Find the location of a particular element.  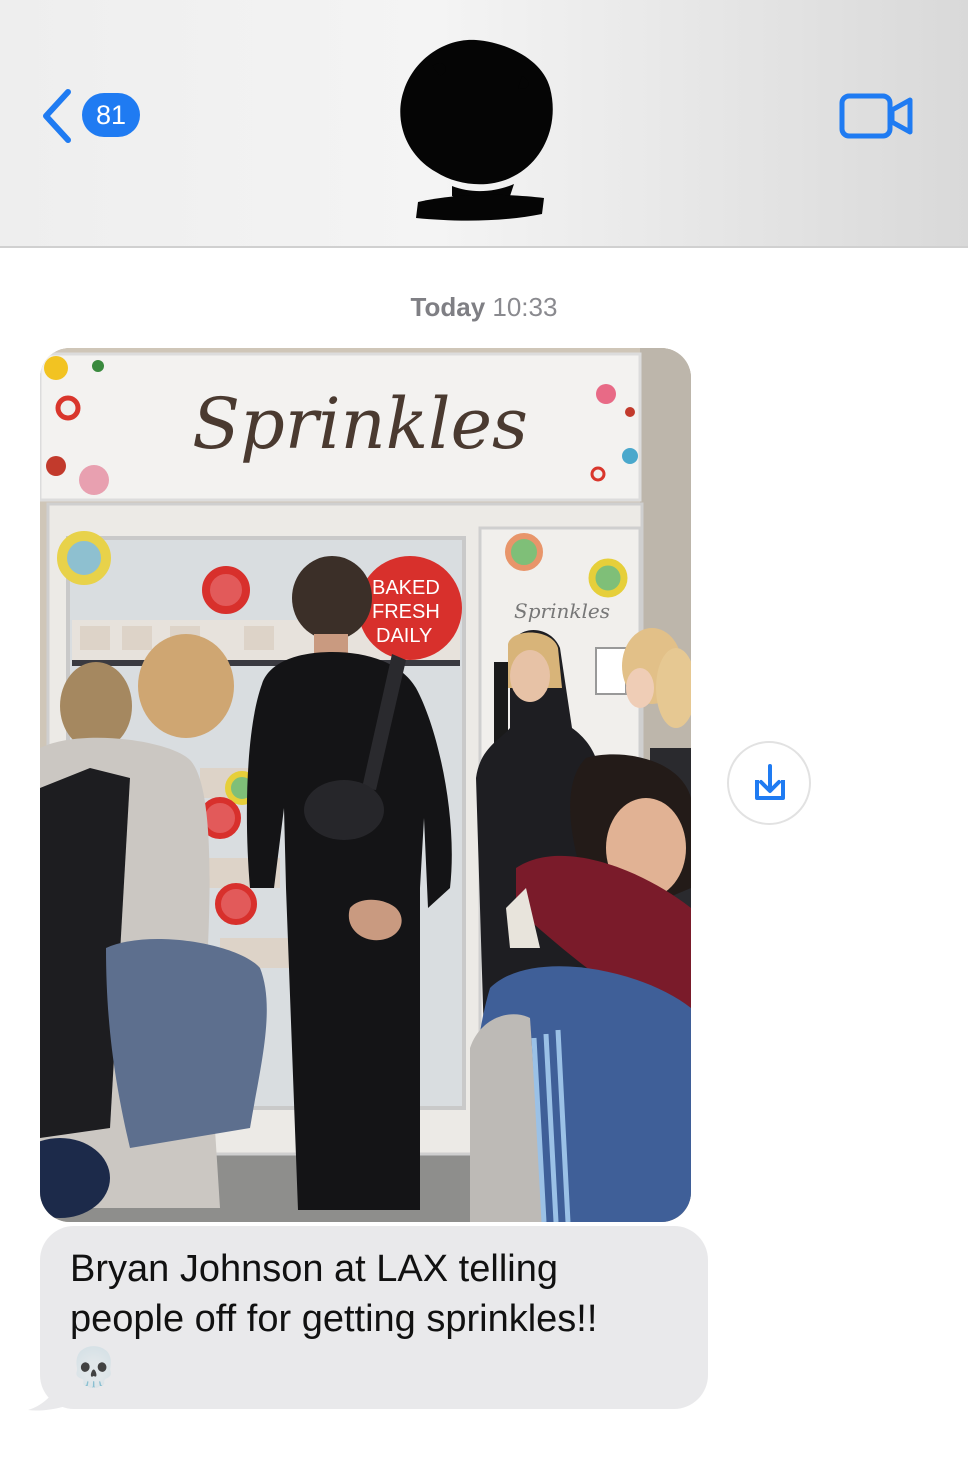

video-camera-icon is located at coordinates (876, 116).